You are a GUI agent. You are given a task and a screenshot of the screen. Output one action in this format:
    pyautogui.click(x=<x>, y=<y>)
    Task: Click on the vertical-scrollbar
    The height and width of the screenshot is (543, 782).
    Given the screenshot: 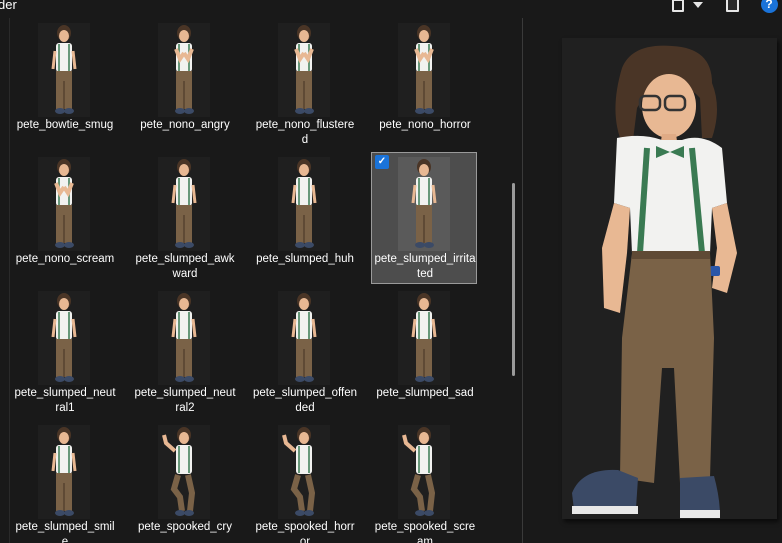 What is the action you would take?
    pyautogui.click(x=513, y=279)
    